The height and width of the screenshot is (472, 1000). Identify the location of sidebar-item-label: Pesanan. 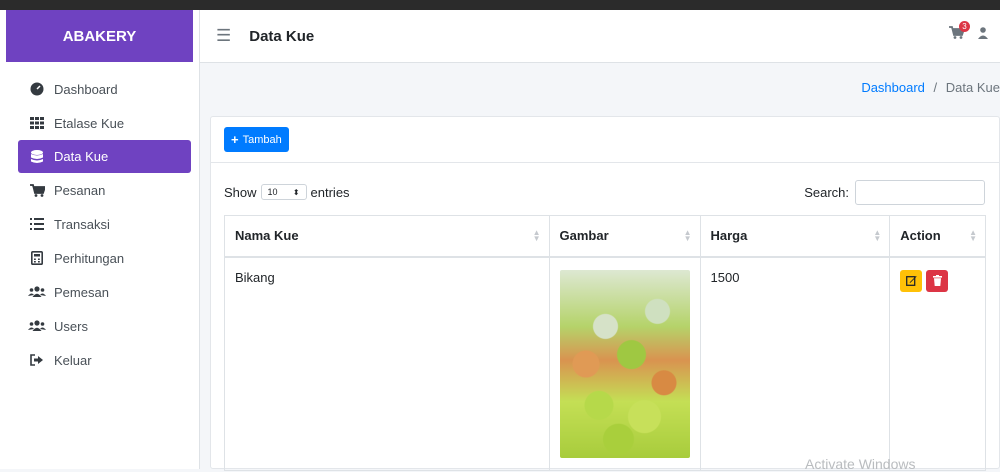
(80, 190).